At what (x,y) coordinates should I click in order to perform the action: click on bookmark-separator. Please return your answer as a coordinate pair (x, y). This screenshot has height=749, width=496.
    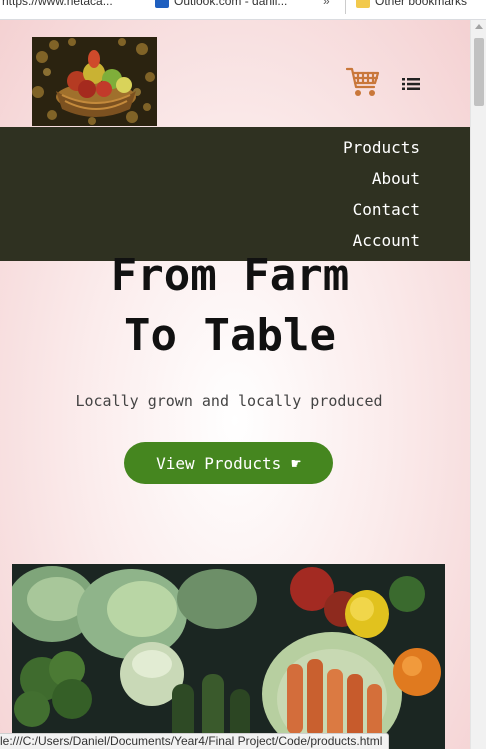
    Looking at the image, I should click on (345, 7).